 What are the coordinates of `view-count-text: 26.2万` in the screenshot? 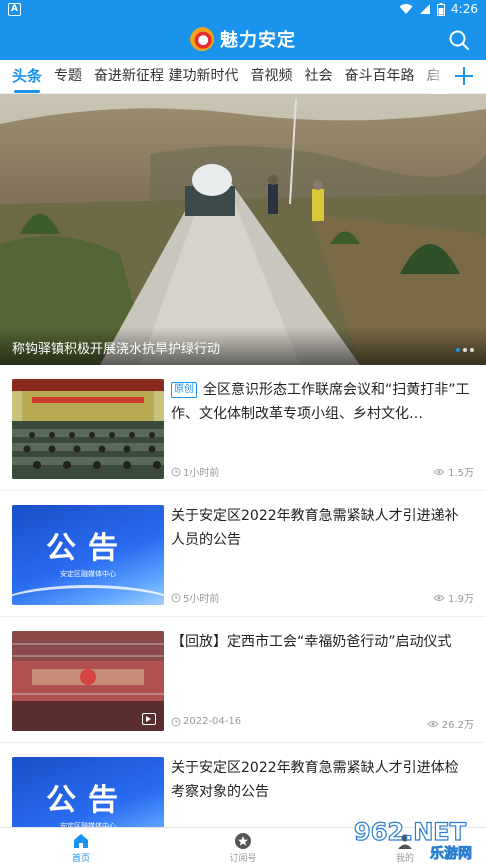 It's located at (457, 725).